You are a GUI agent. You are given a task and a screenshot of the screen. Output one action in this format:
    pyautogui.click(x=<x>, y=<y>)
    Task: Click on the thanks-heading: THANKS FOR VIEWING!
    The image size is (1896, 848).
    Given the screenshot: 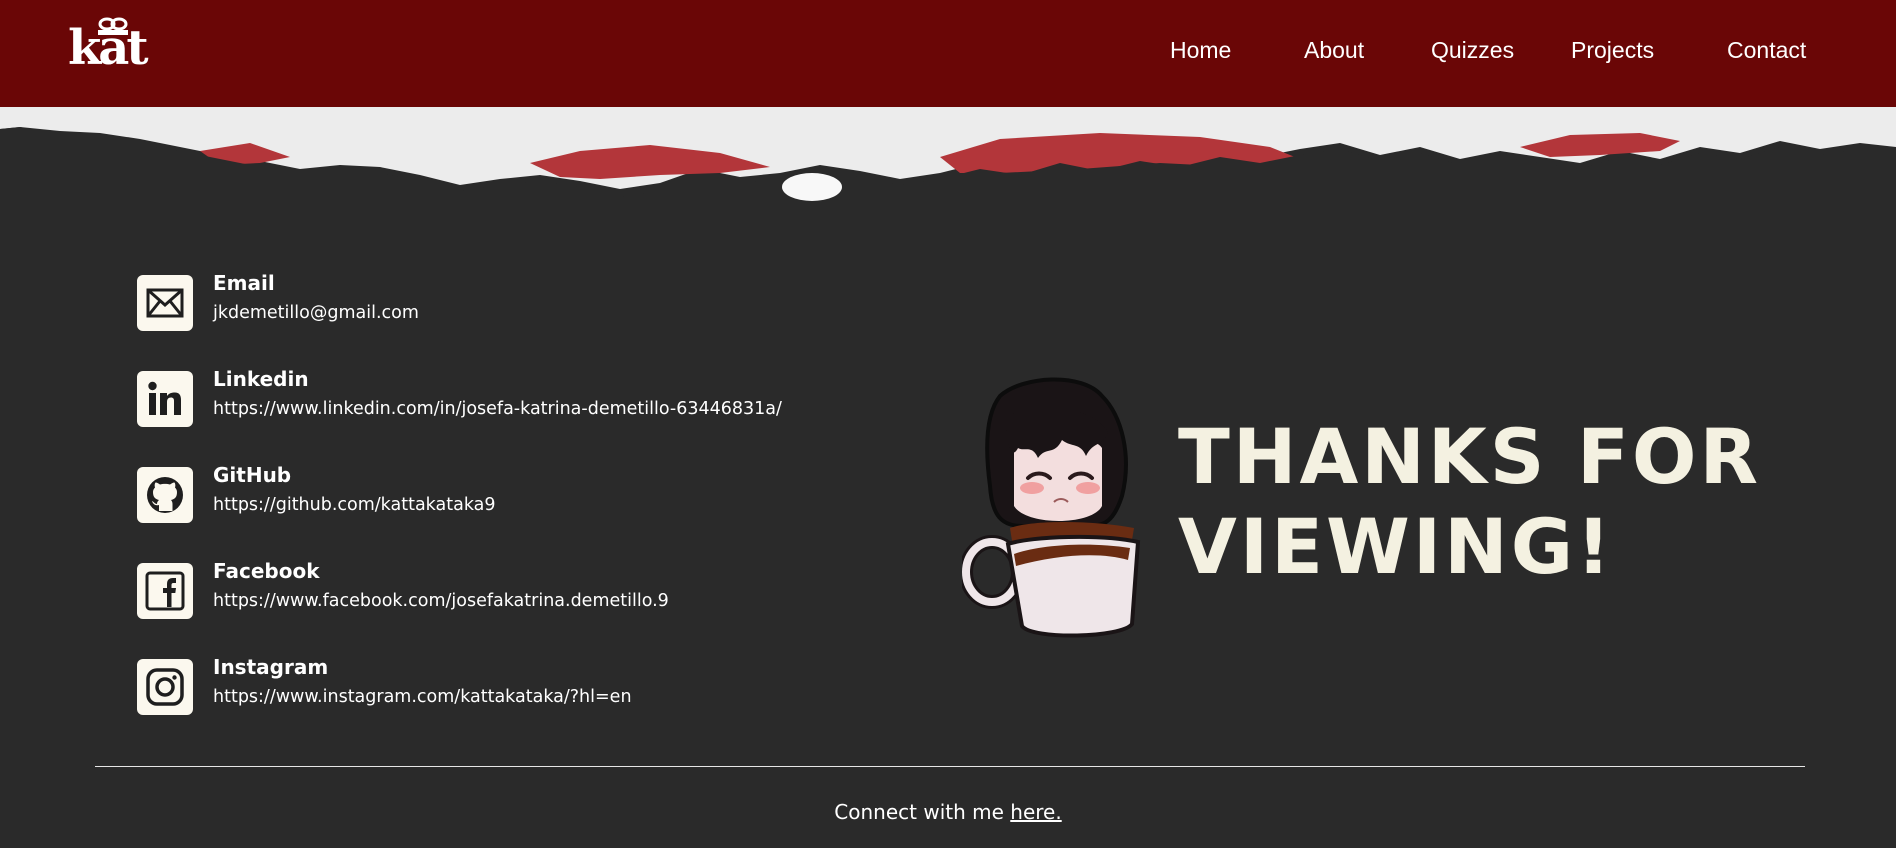 What is the action you would take?
    pyautogui.click(x=1469, y=502)
    